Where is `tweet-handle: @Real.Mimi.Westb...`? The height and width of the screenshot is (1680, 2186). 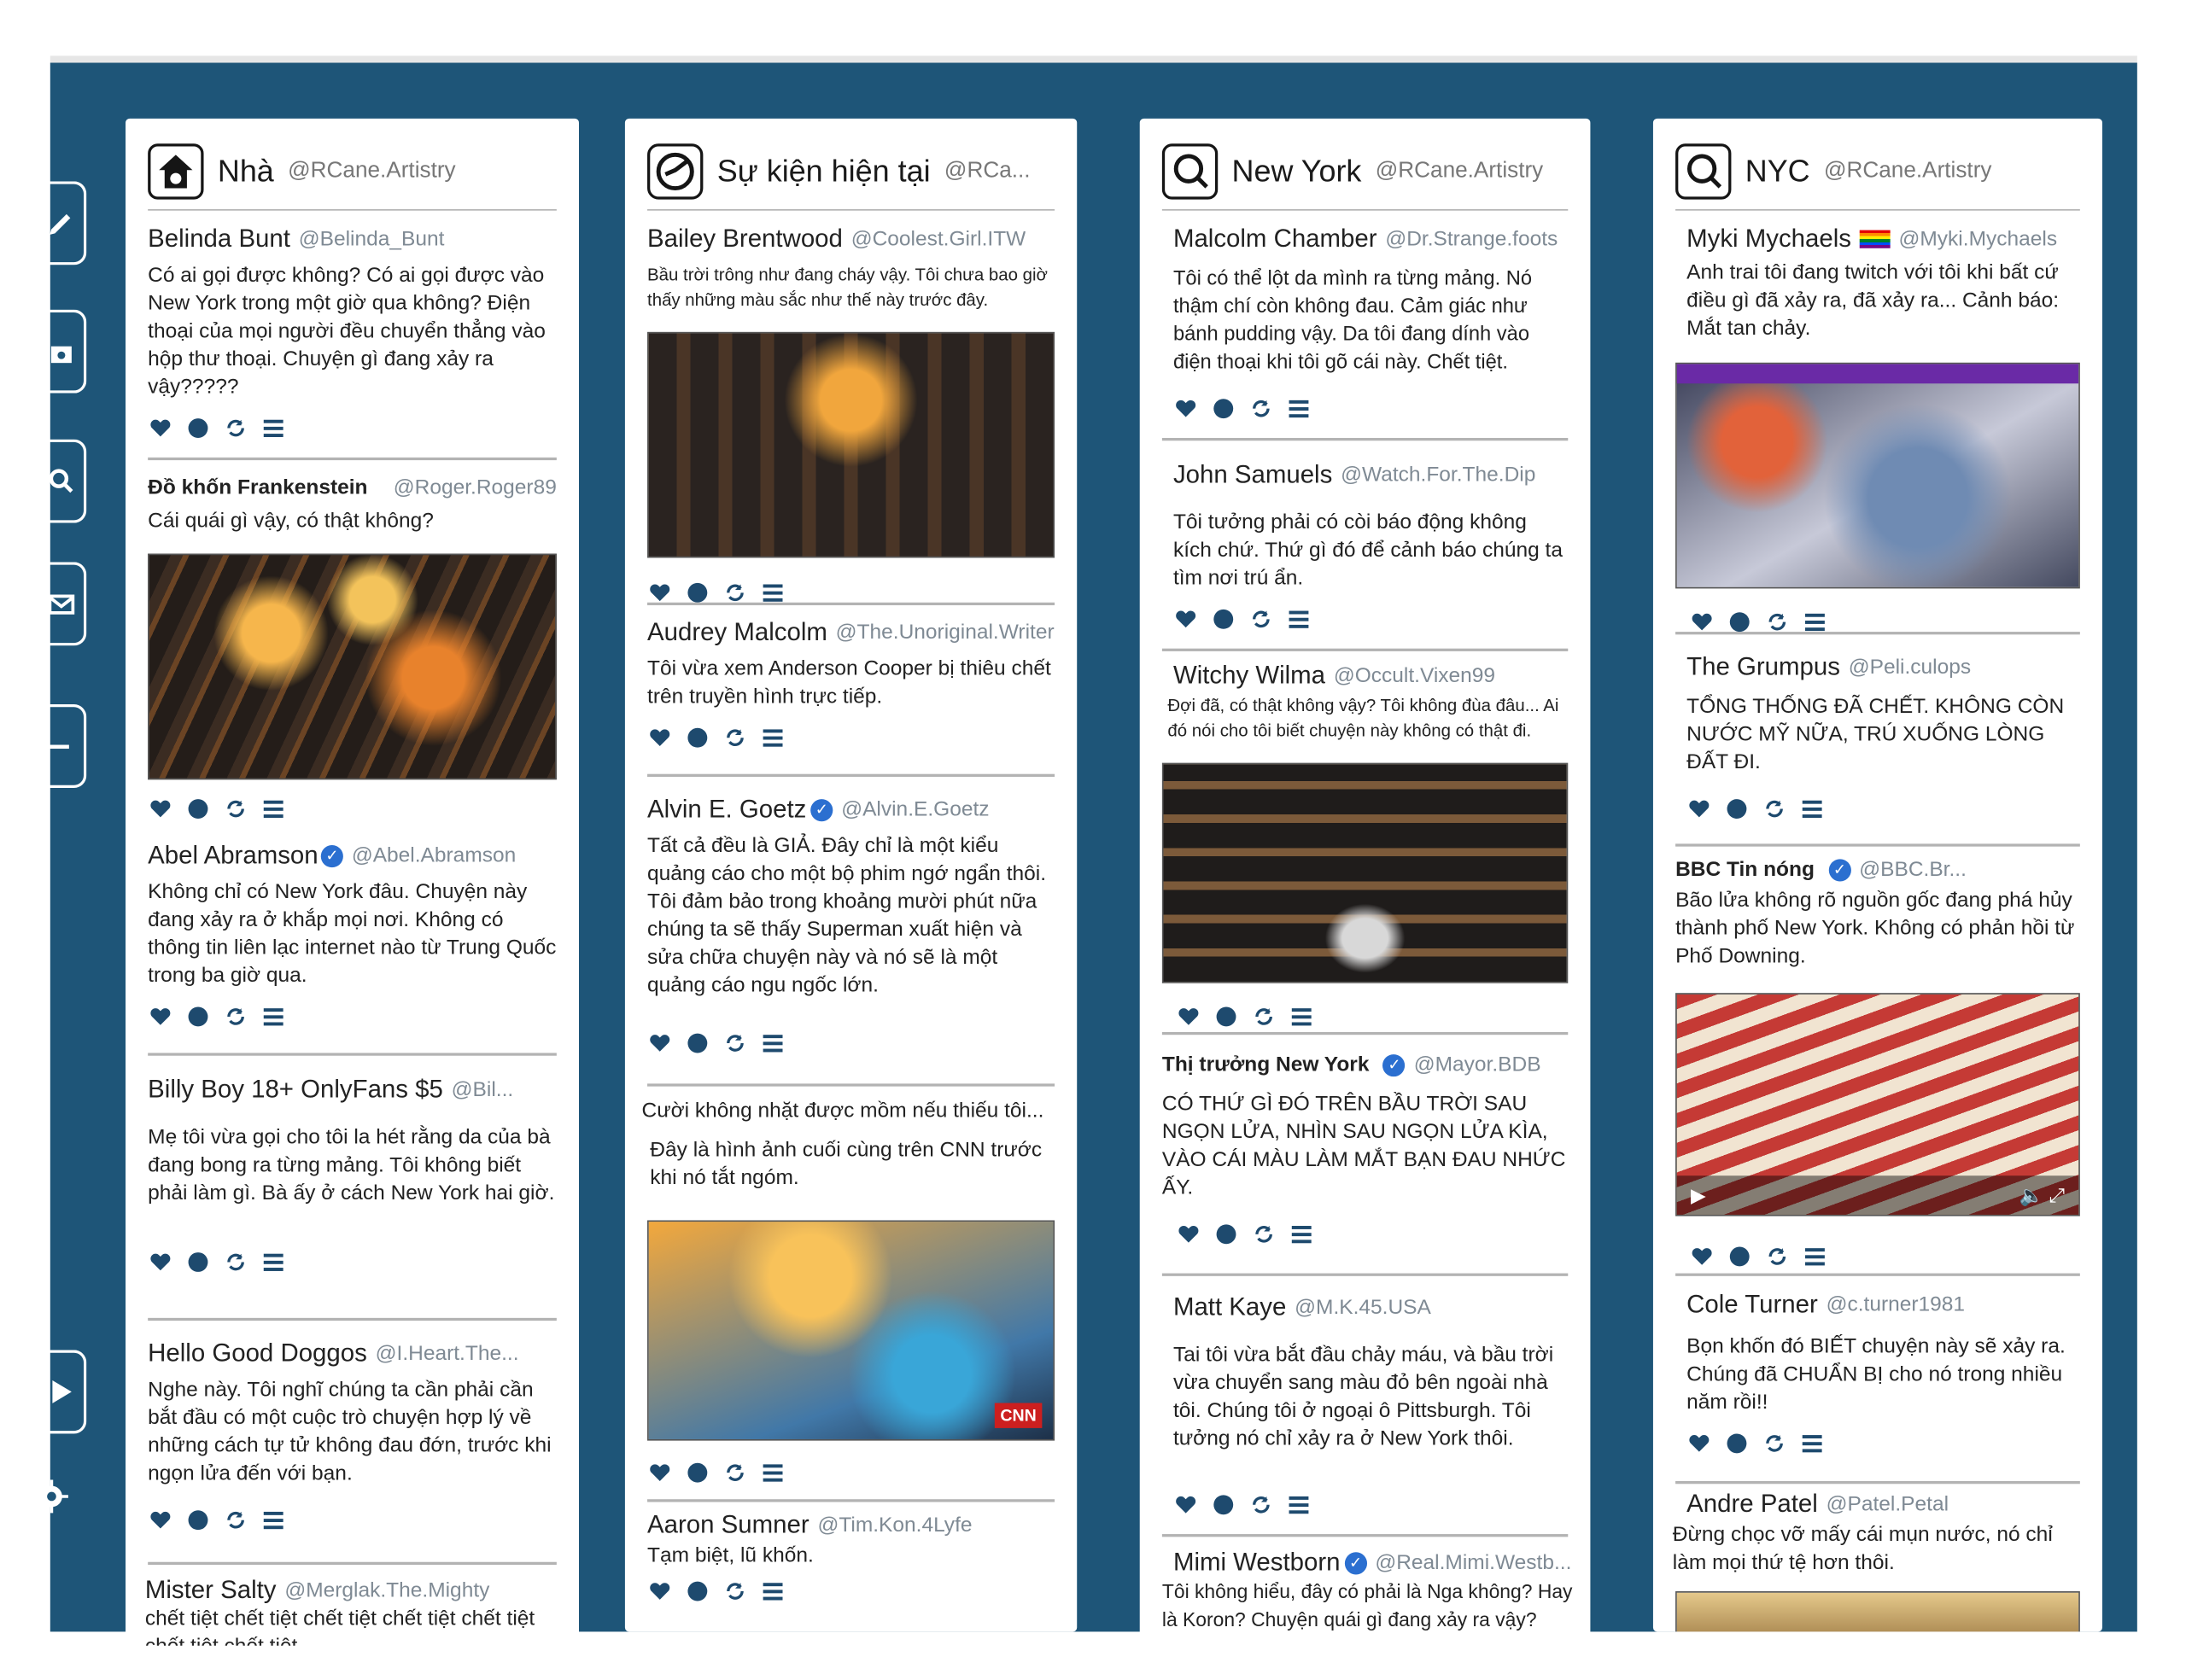
tweet-handle: @Real.Mimi.Westb... is located at coordinates (1473, 1563).